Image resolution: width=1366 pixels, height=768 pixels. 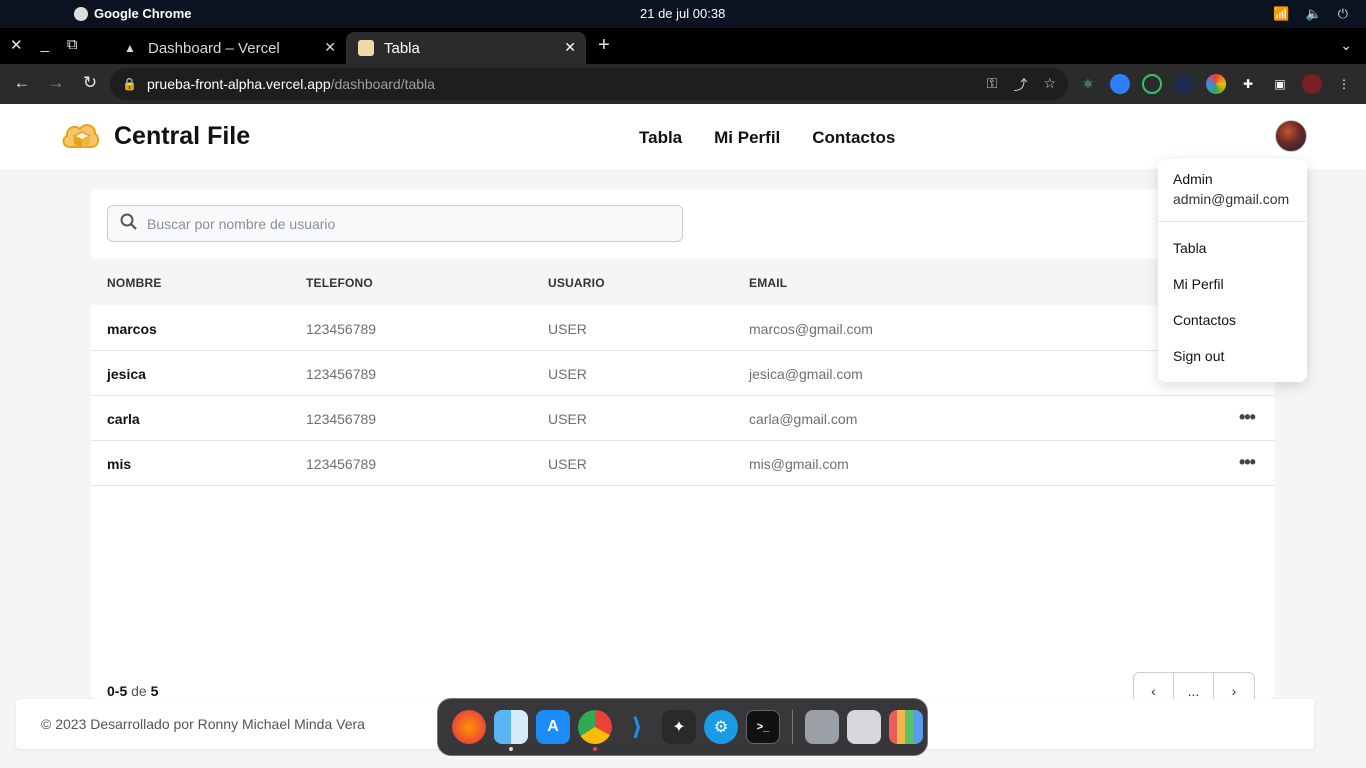 What do you see at coordinates (683, 373) in the screenshot?
I see `table-row: jesica 123456789 USER jesica@gmail.com` at bounding box center [683, 373].